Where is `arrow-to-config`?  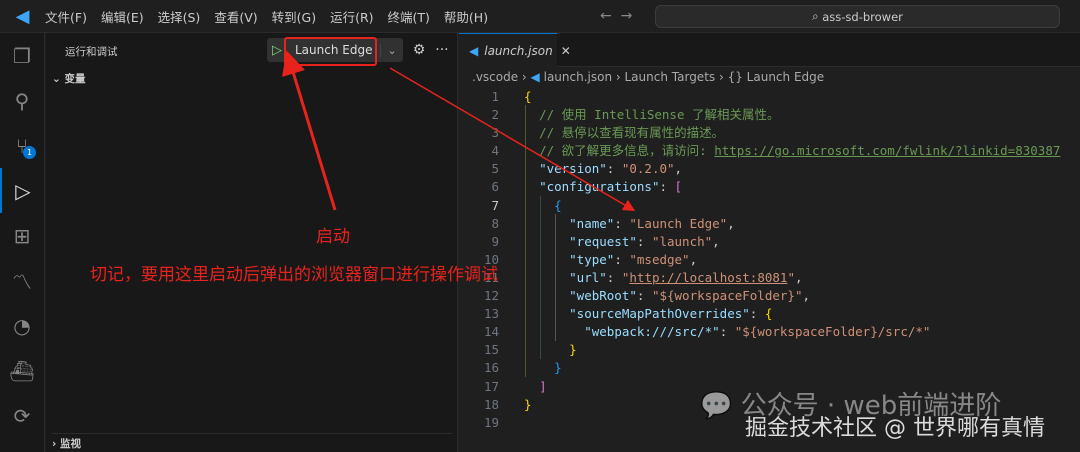 arrow-to-config is located at coordinates (512, 139).